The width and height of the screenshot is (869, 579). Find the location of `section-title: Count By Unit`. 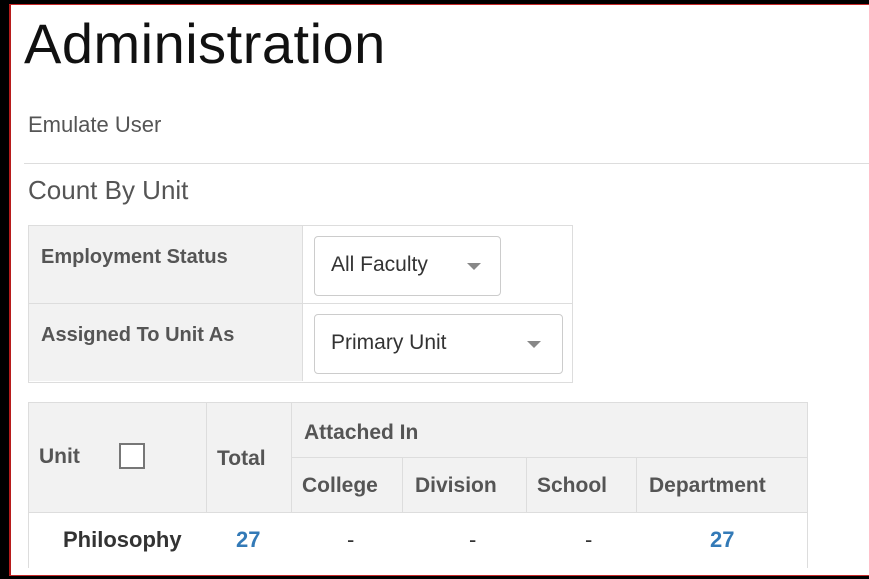

section-title: Count By Unit is located at coordinates (108, 190).